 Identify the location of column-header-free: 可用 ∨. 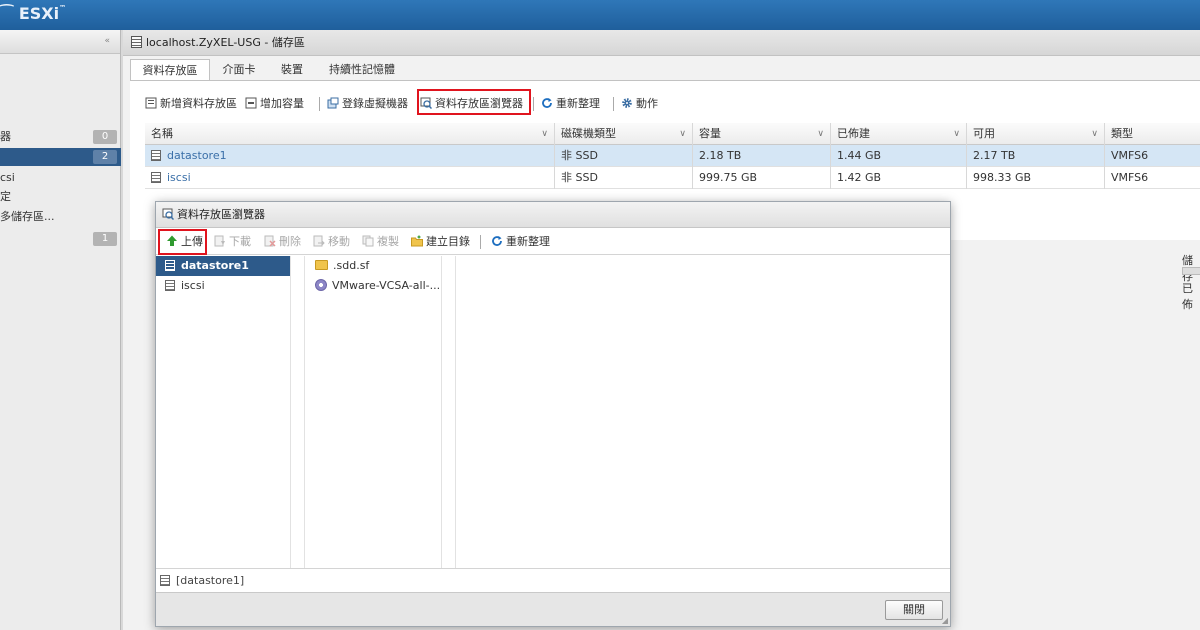
(1036, 134).